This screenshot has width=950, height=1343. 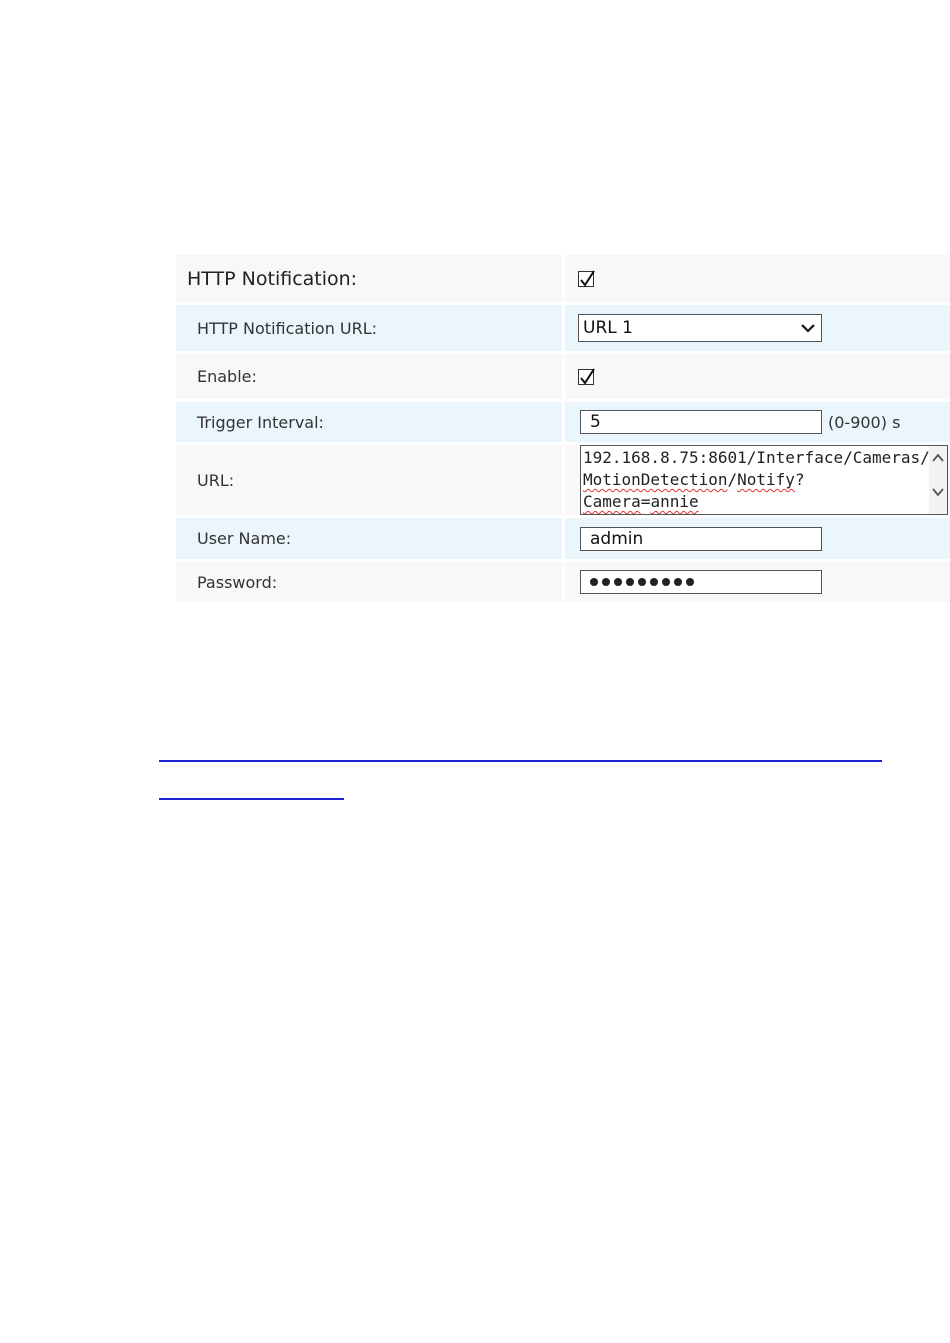 I want to click on row-trigger-interval: Trigger Interval: 5 (0-900) s, so click(x=563, y=422).